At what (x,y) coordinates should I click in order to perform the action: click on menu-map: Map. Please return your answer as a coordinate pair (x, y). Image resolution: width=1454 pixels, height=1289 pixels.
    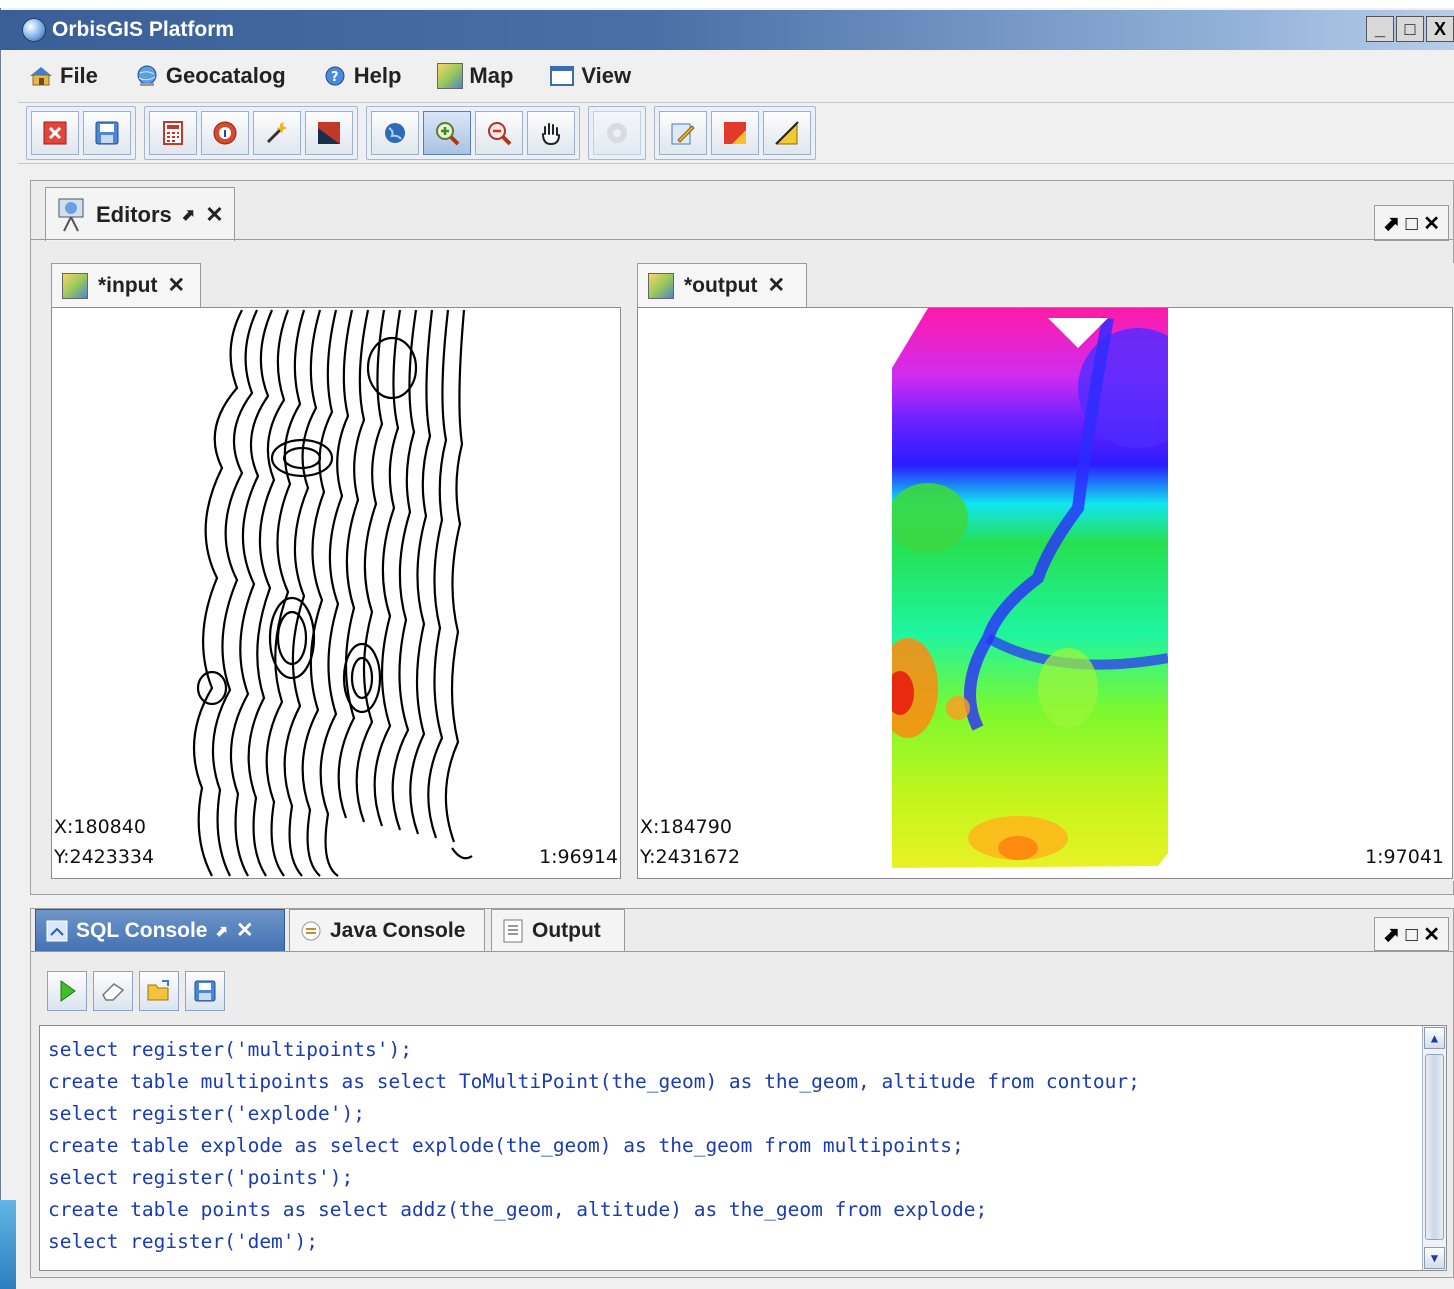
    Looking at the image, I should click on (470, 76).